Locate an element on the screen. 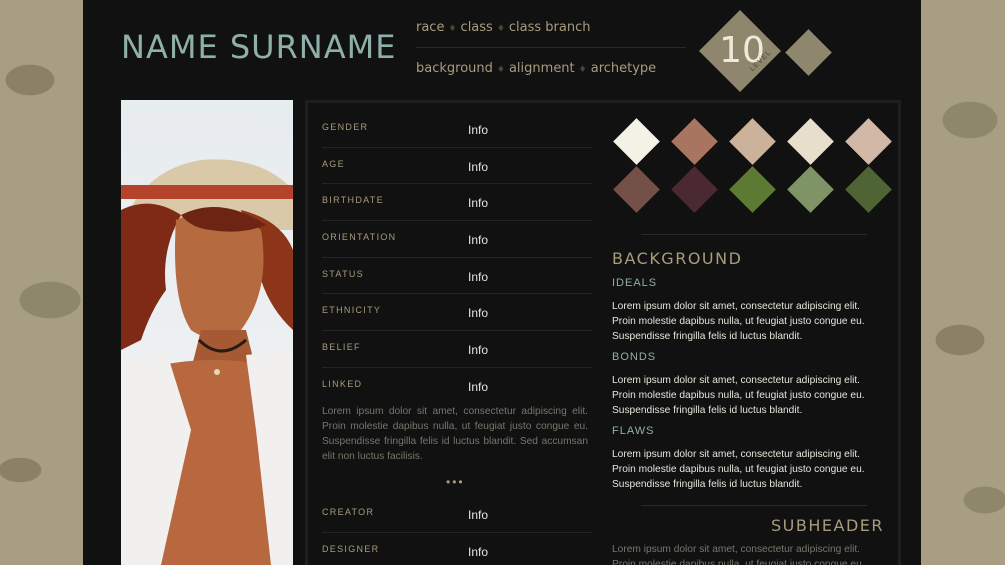 The image size is (1005, 565). portrait-illustration is located at coordinates (207, 362).